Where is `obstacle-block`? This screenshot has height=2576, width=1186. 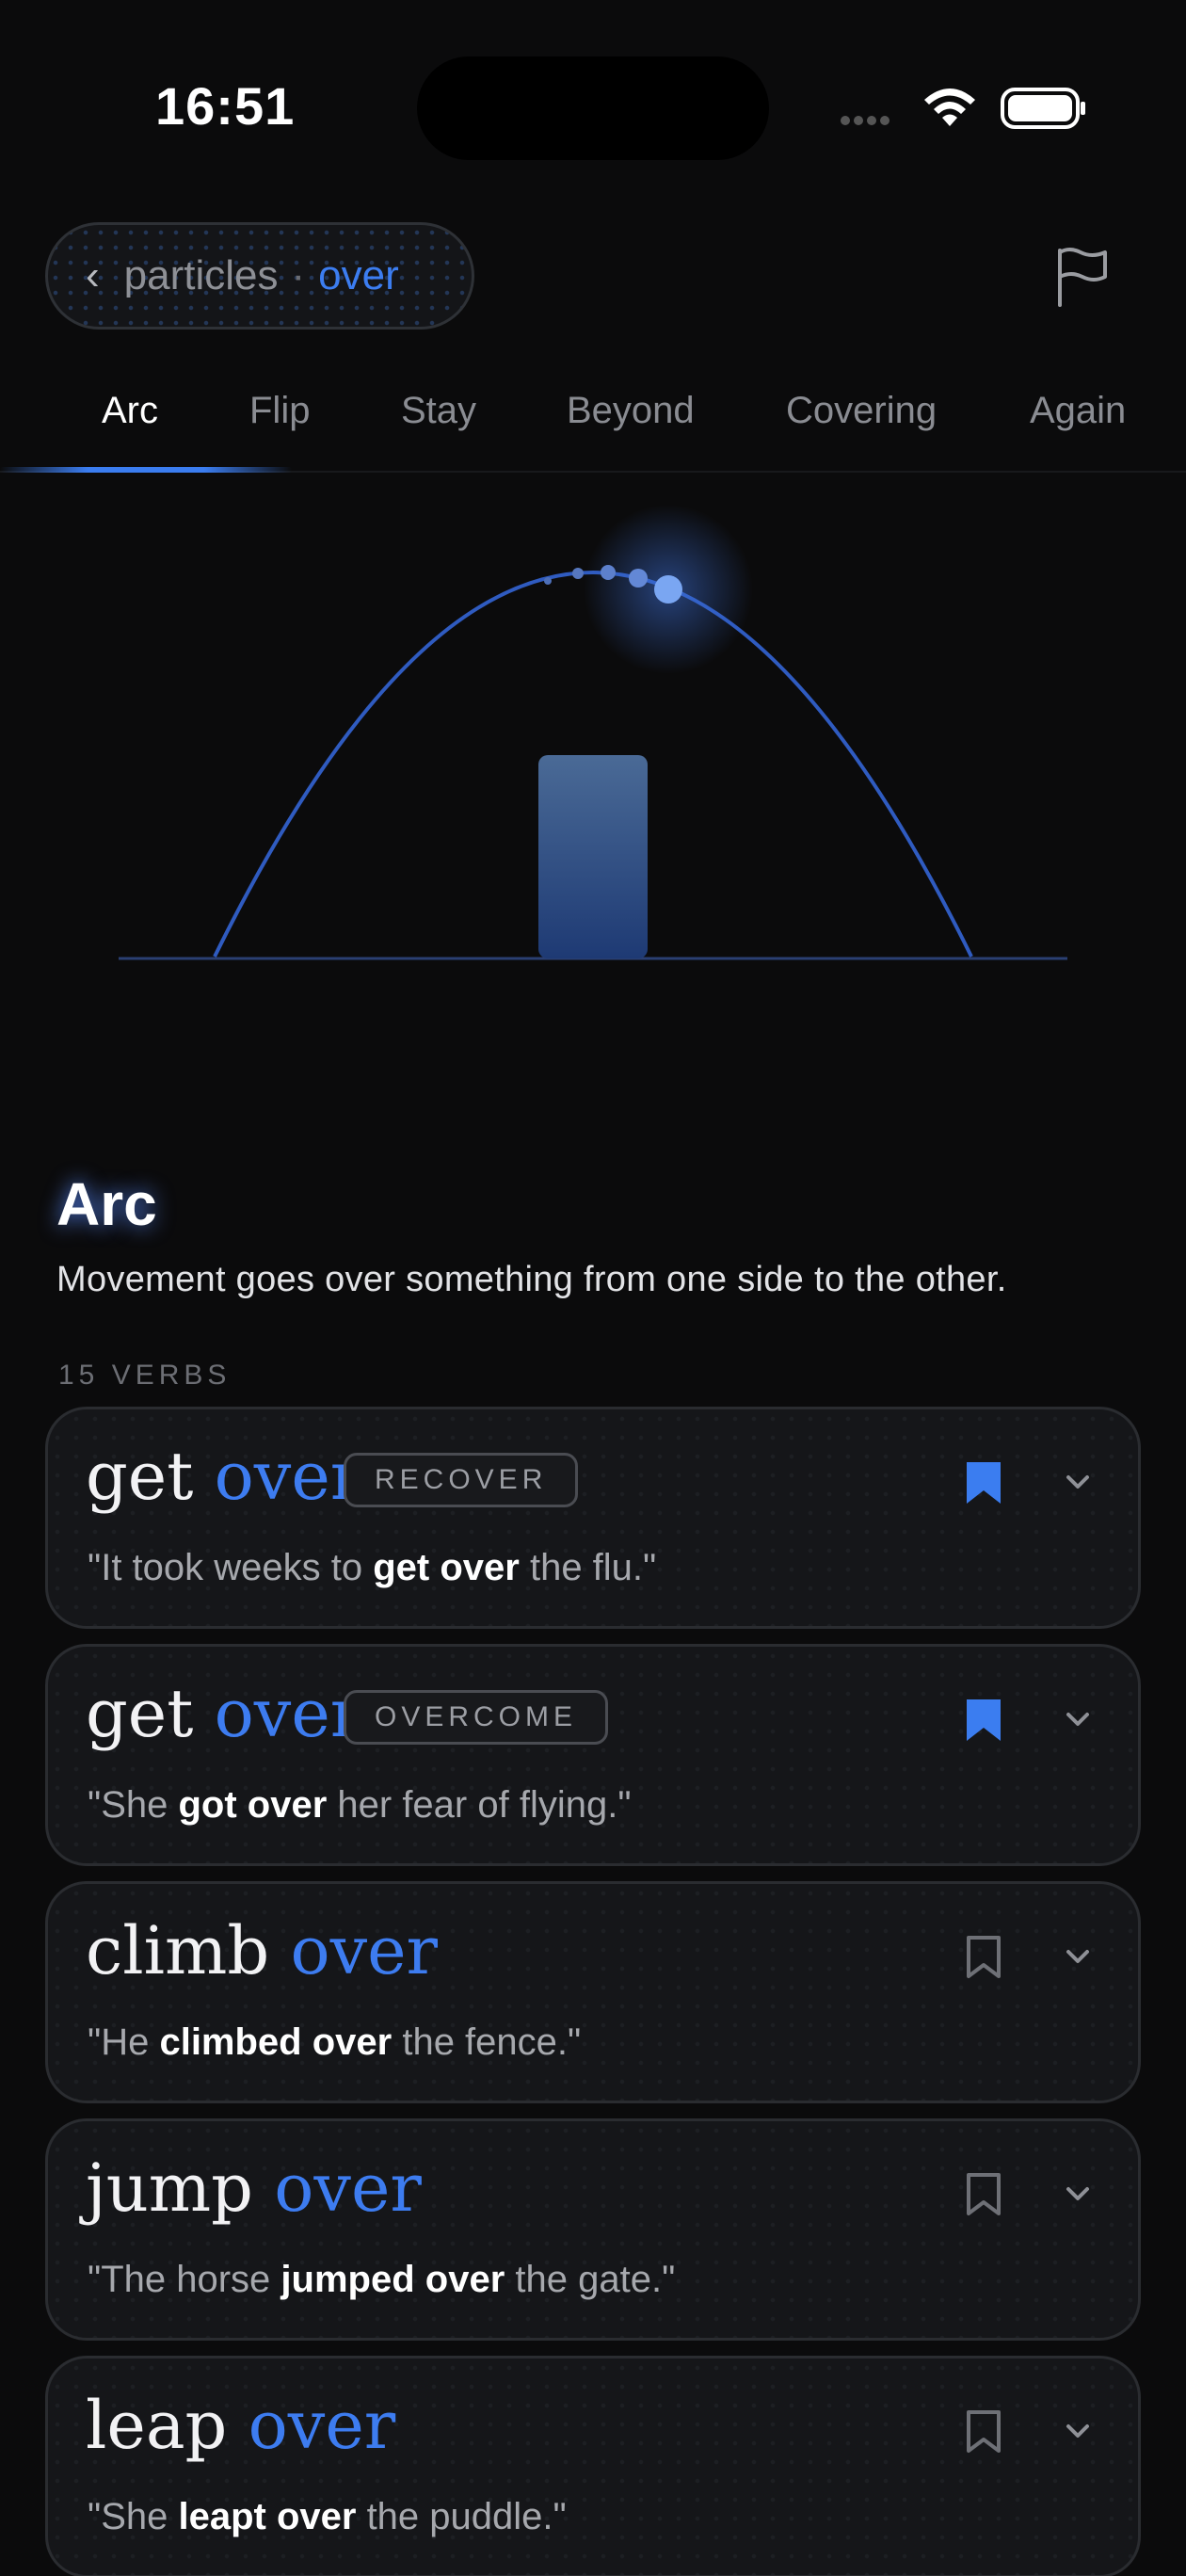
obstacle-block is located at coordinates (593, 856).